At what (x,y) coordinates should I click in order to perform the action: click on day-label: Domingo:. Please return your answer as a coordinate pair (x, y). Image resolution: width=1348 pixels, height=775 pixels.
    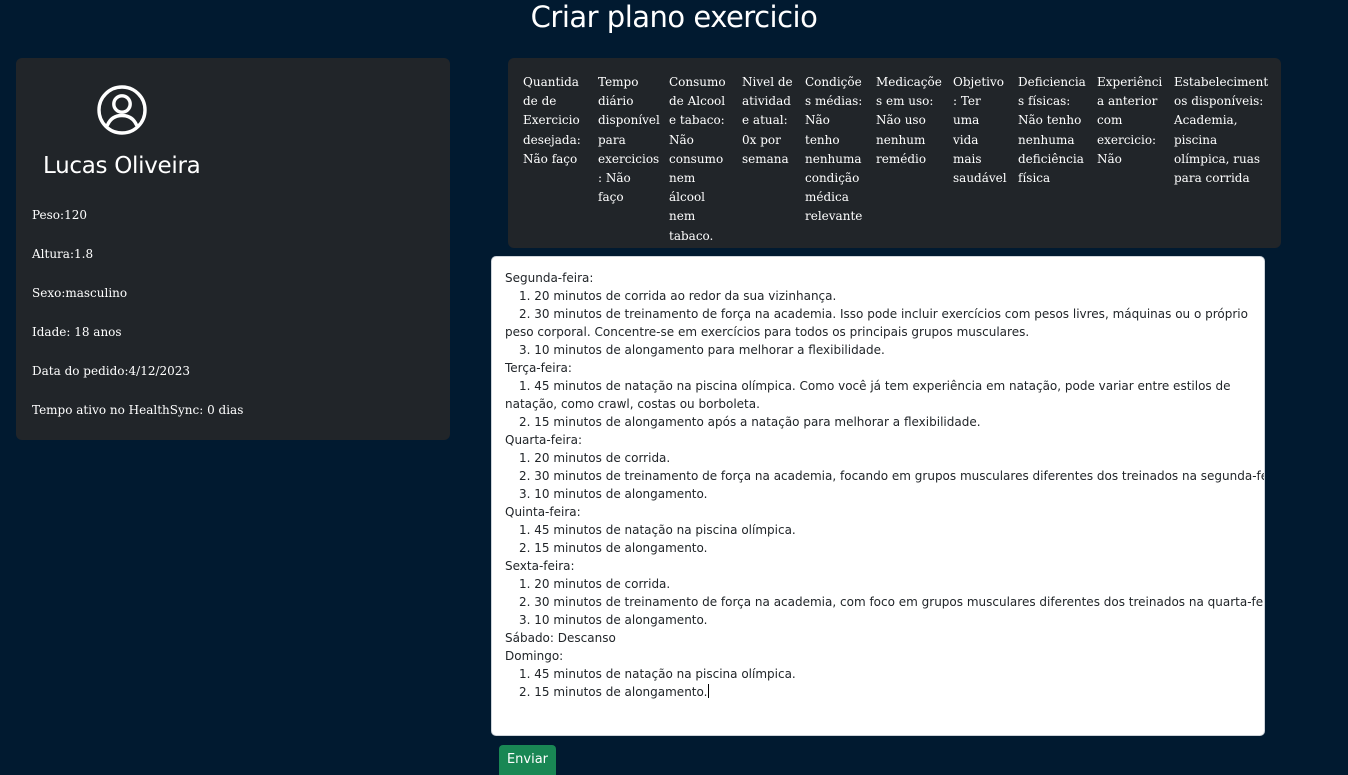
    Looking at the image, I should click on (534, 656).